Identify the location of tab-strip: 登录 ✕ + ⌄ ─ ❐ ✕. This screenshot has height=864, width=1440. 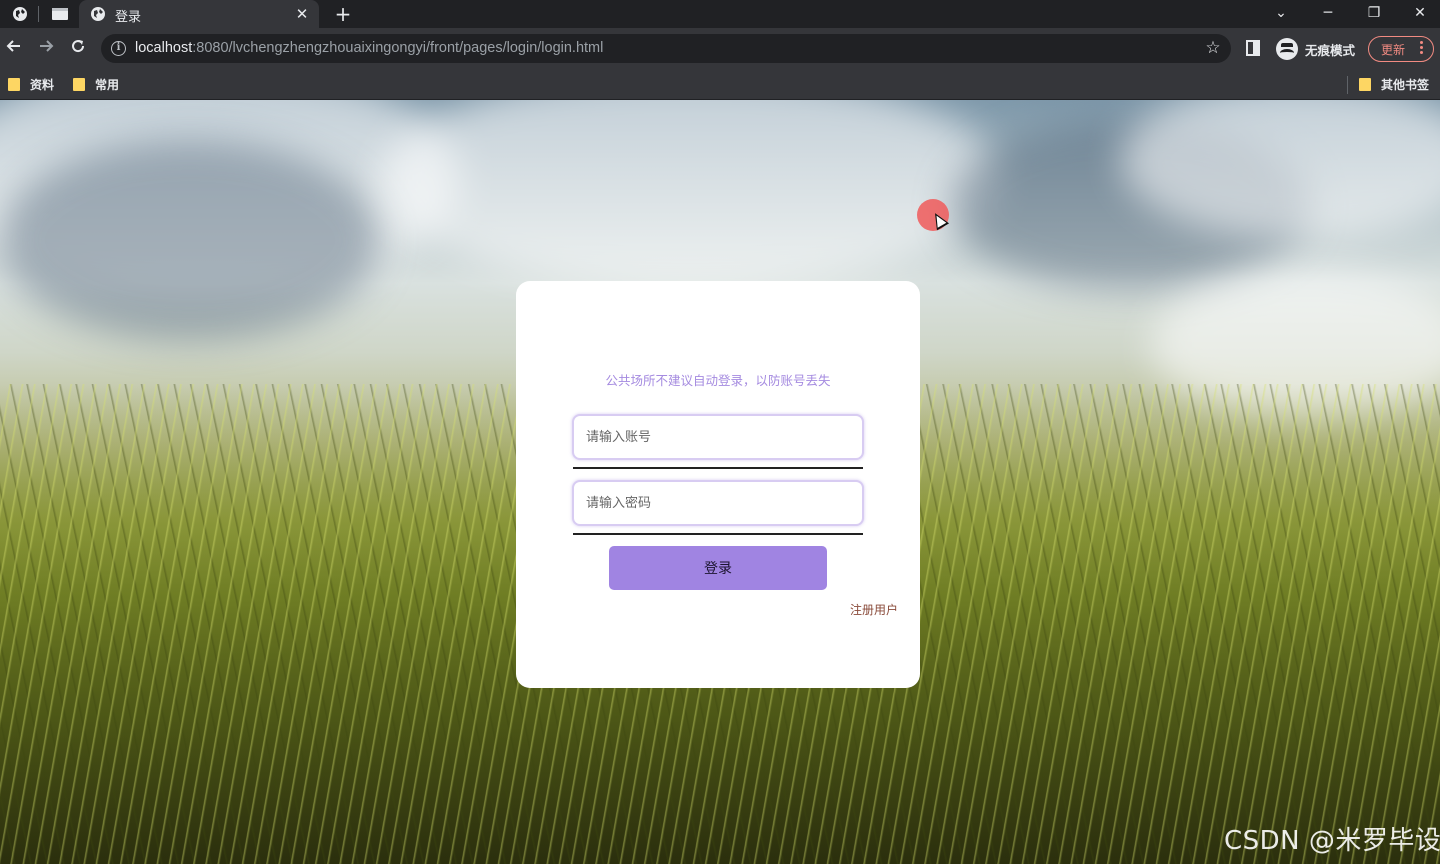
(720, 14).